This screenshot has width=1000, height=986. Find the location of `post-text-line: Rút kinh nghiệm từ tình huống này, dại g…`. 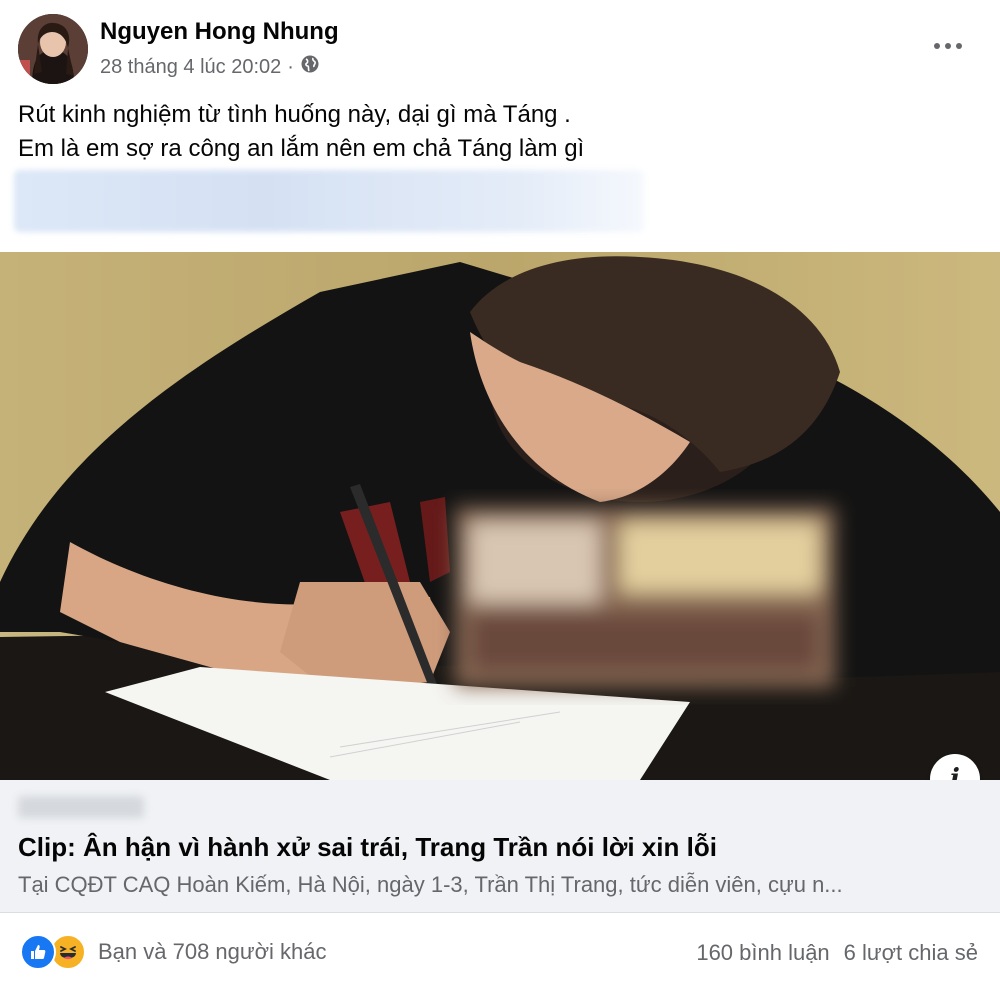

post-text-line: Rút kinh nghiệm từ tình huống này, dại g… is located at coordinates (294, 114).